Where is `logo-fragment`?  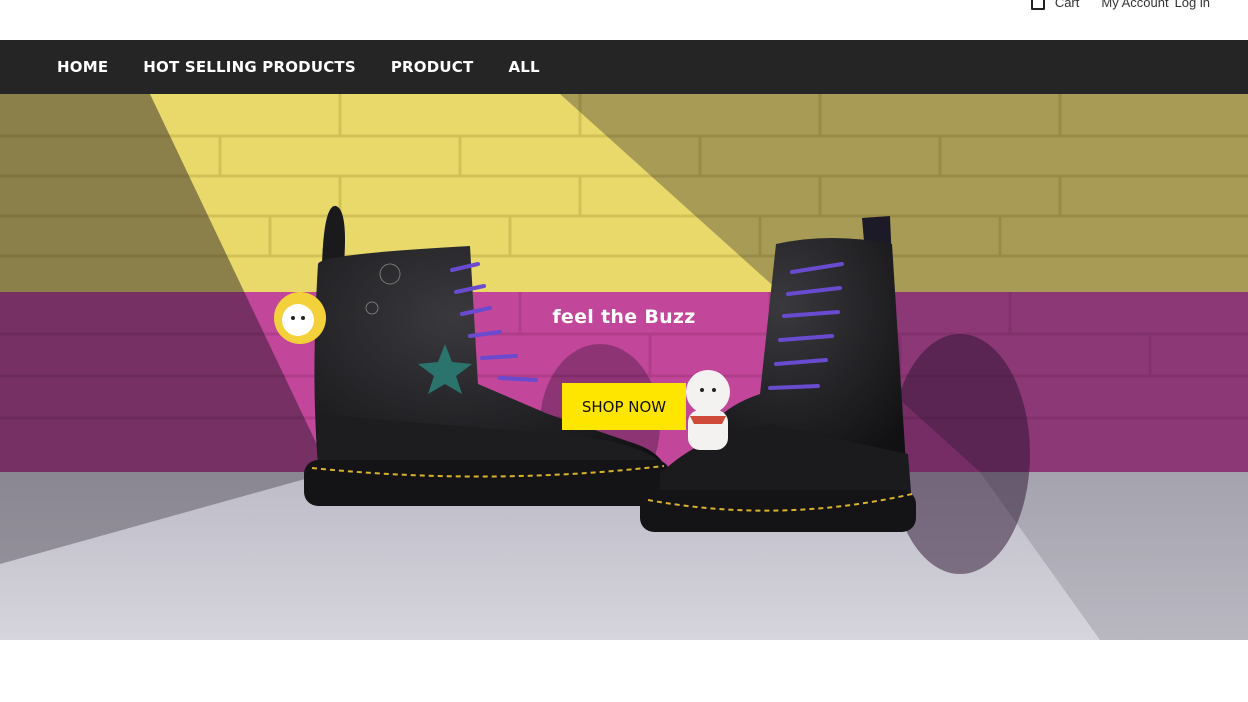 logo-fragment is located at coordinates (150, 3).